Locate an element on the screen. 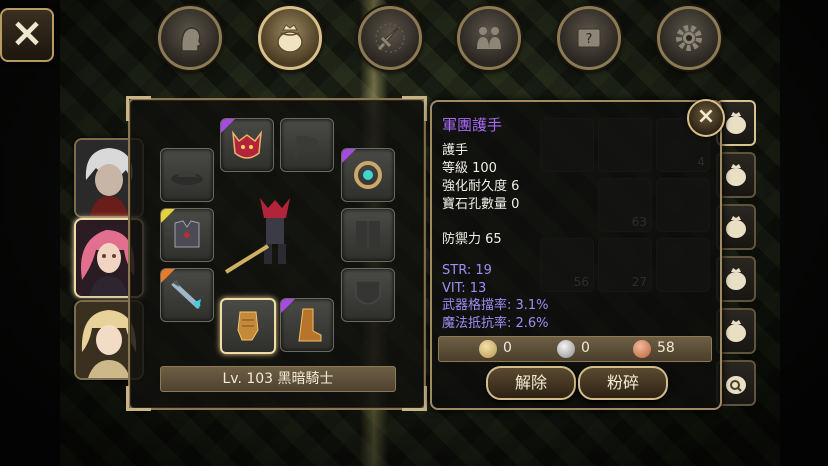  tab-skills is located at coordinates (390, 38).